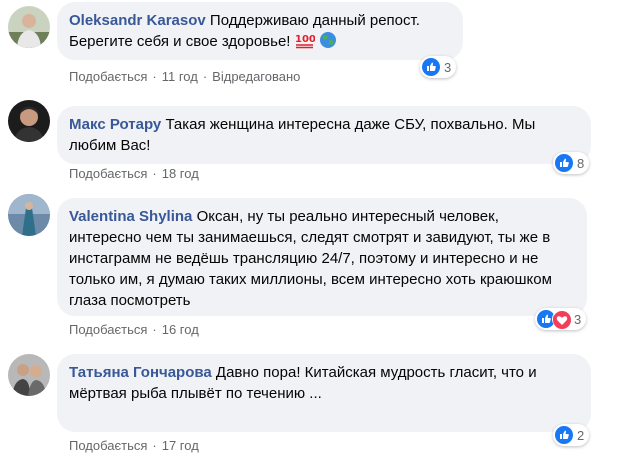 This screenshot has width=624, height=459. What do you see at coordinates (180, 445) in the screenshot?
I see `timestamp: 17 год` at bounding box center [180, 445].